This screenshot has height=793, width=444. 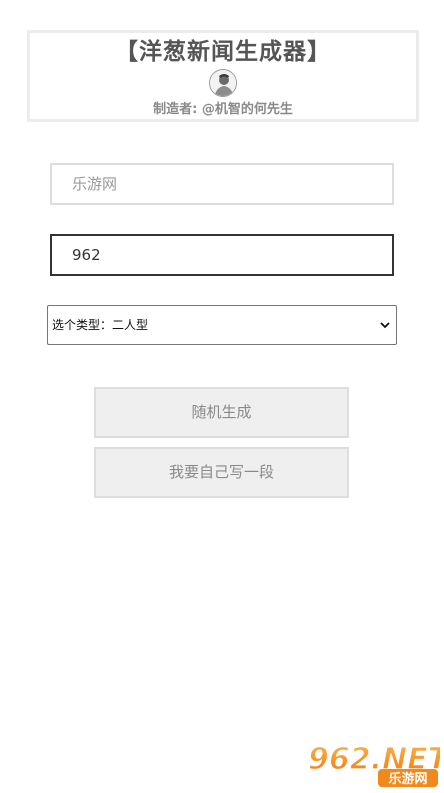 I want to click on random-generate-label: 随机生成, so click(x=221, y=412).